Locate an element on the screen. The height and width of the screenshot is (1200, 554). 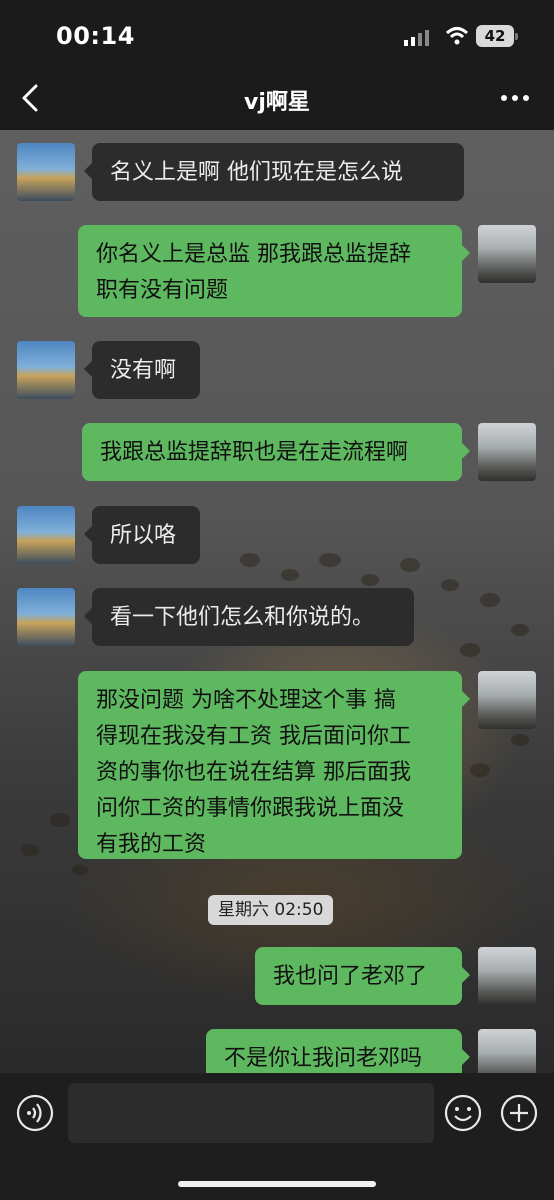
message-bubble-outgoing: 不是你让我问老邓吗 is located at coordinates (338, 1051).